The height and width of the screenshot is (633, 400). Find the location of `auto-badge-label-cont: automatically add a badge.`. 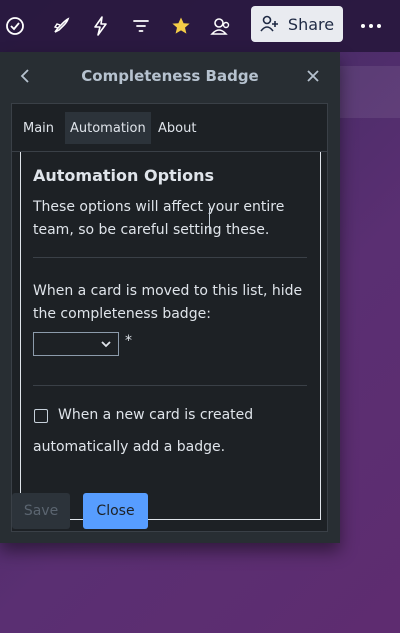

auto-badge-label-cont: automatically add a badge. is located at coordinates (129, 447).